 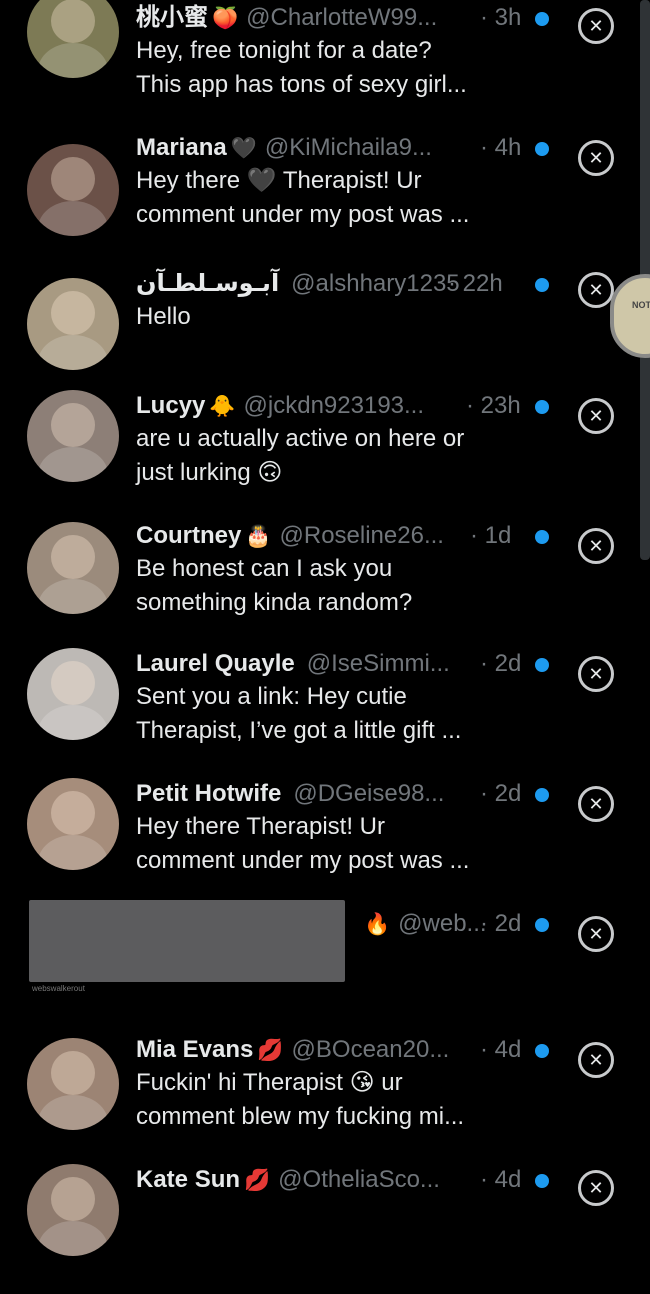 I want to click on conversation-row: آبـوسـلطـآن @alshhary1235 · 22h ✕ Hello, so click(x=325, y=327).